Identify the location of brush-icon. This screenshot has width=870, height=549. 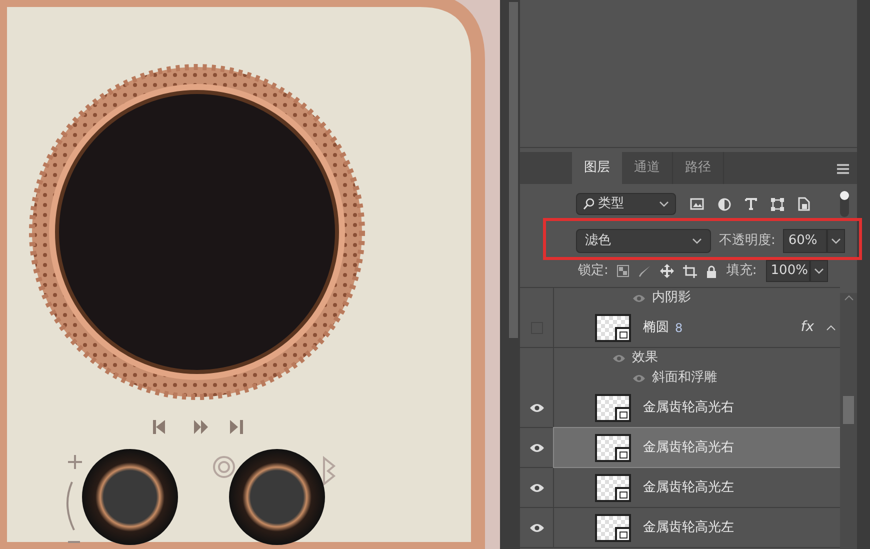
(645, 271).